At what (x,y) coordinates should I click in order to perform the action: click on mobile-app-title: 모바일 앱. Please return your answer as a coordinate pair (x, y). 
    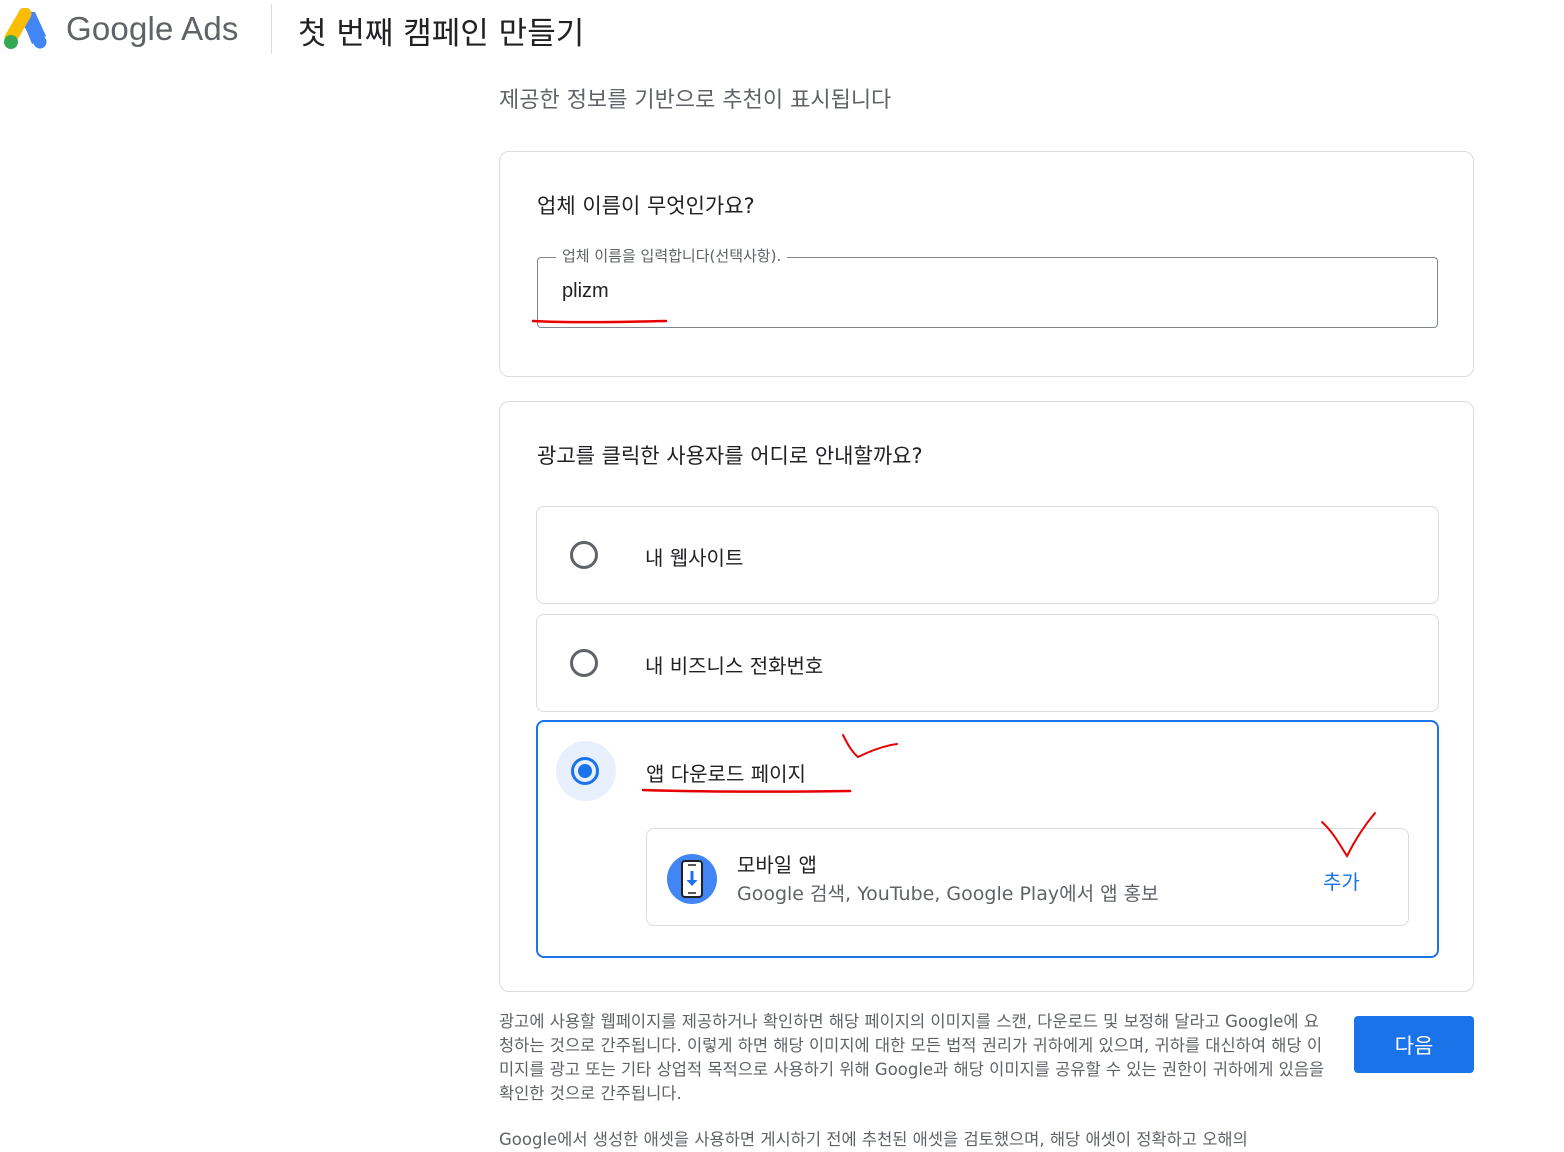
    Looking at the image, I should click on (777, 865).